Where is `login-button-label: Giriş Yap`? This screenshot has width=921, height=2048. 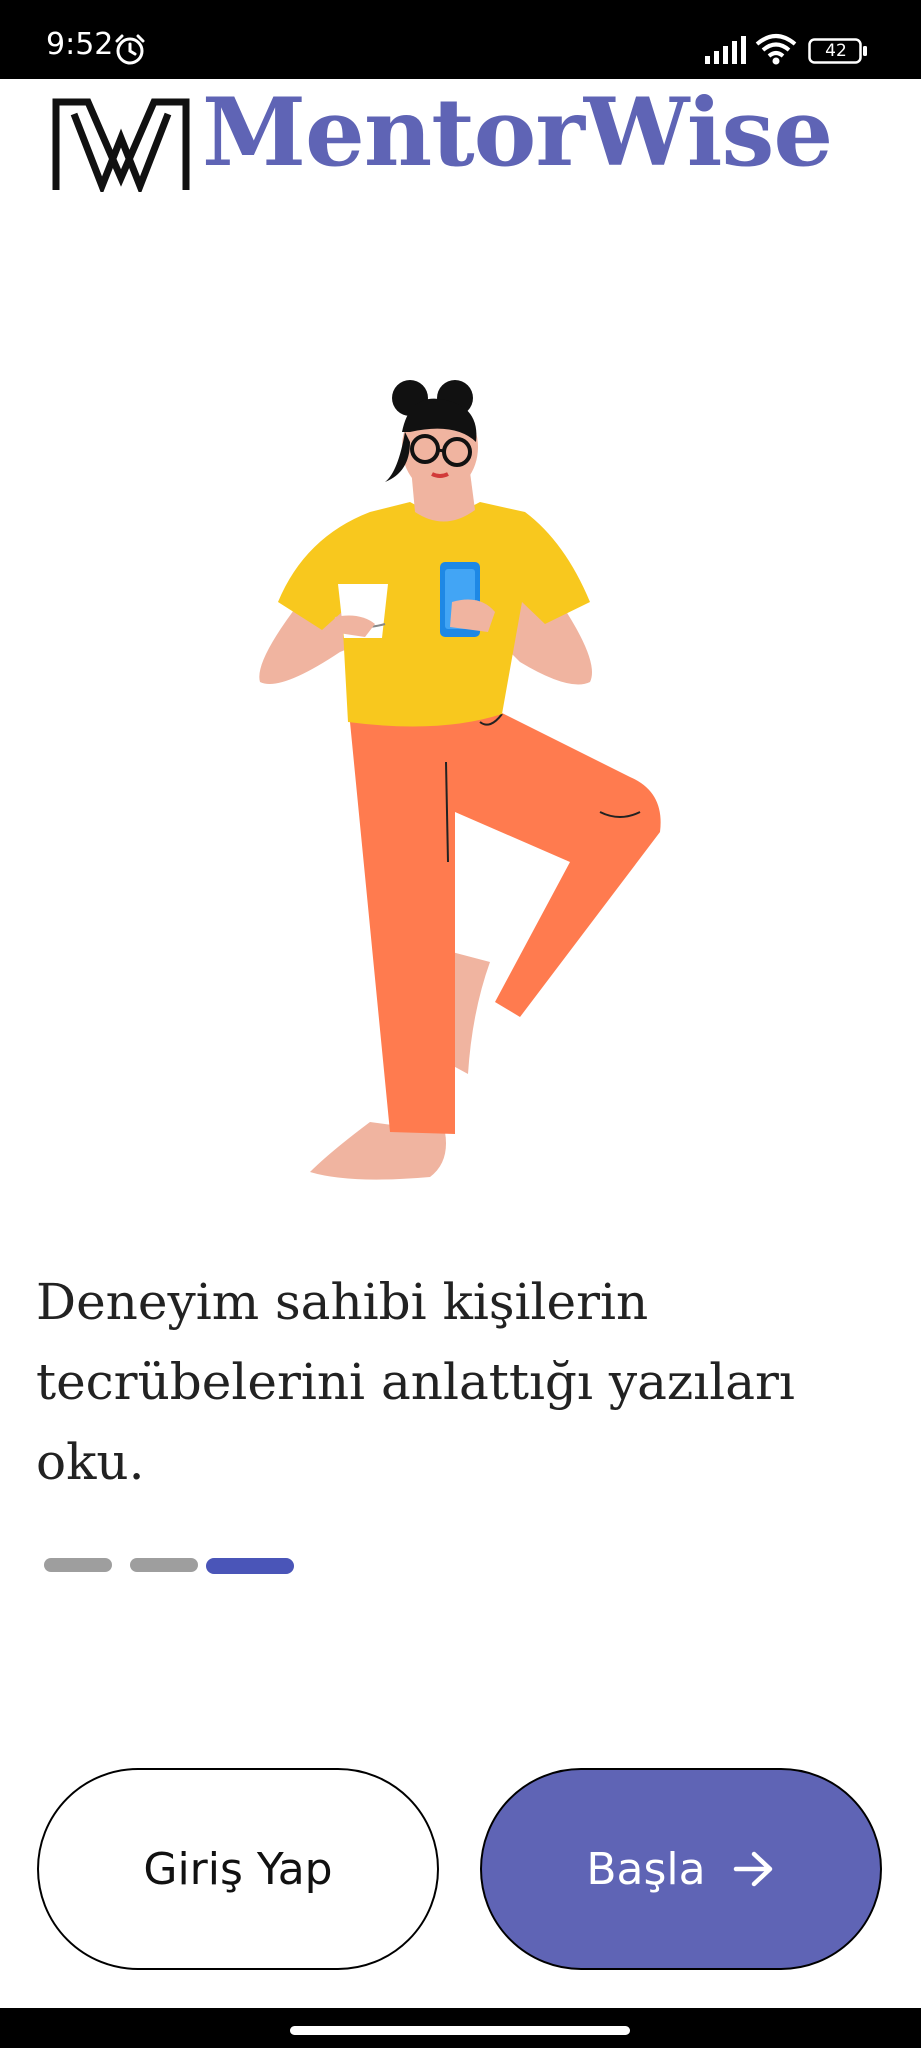
login-button-label: Giriş Yap is located at coordinates (238, 1869).